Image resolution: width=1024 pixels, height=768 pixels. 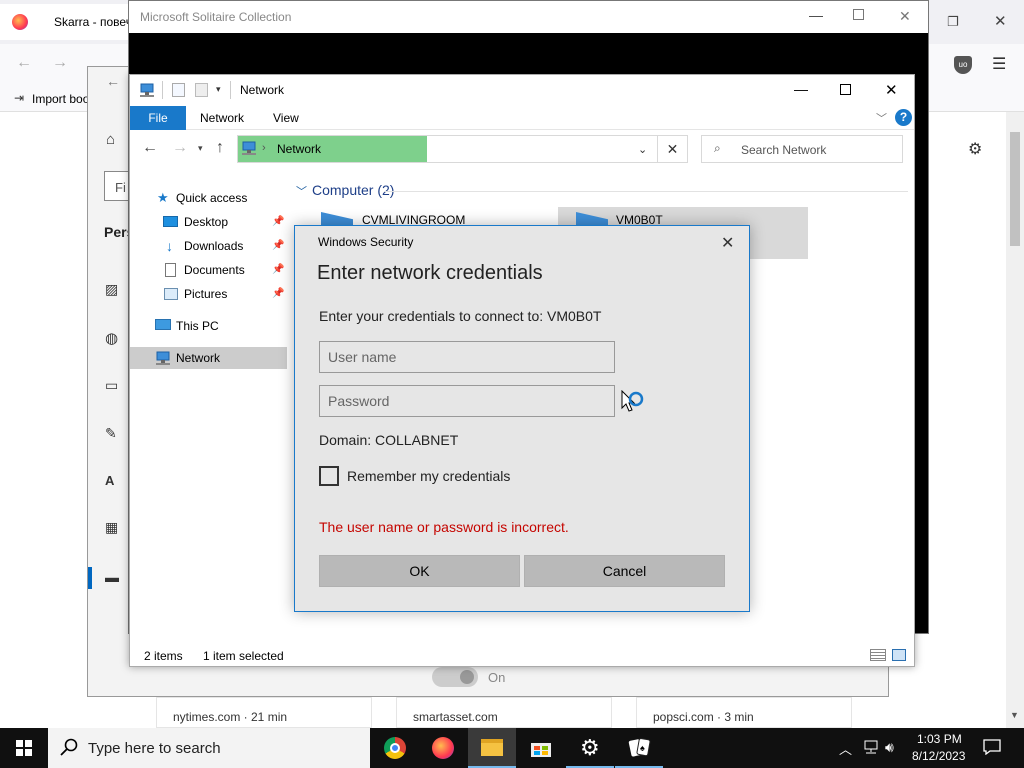 I want to click on expand-ribbon-icon: ﹀, so click(x=881, y=118).